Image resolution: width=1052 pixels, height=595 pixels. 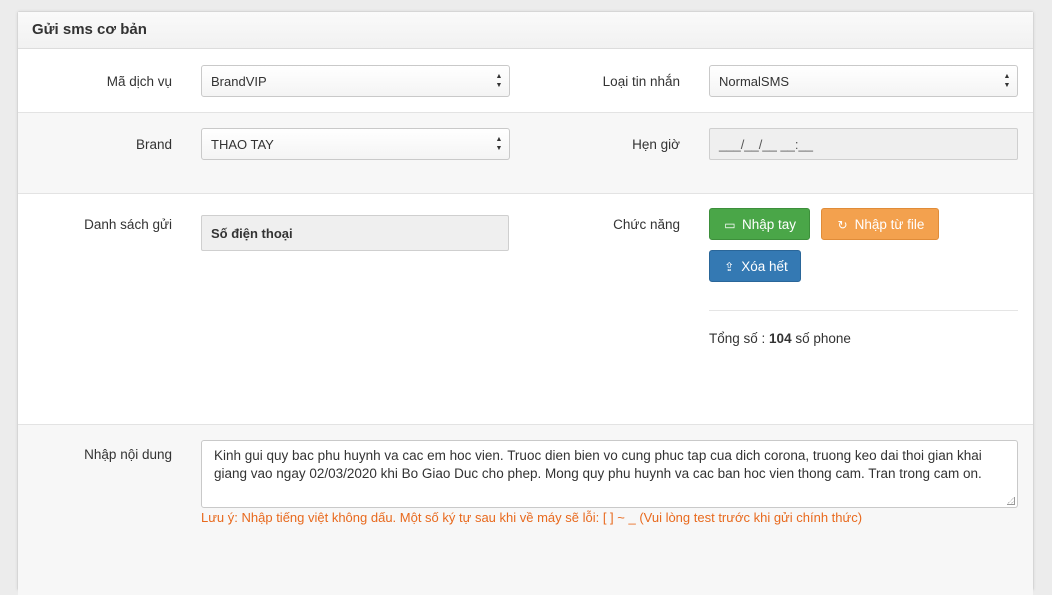 What do you see at coordinates (863, 81) in the screenshot?
I see `msgtype-select: NormalSMS ▲ ▼` at bounding box center [863, 81].